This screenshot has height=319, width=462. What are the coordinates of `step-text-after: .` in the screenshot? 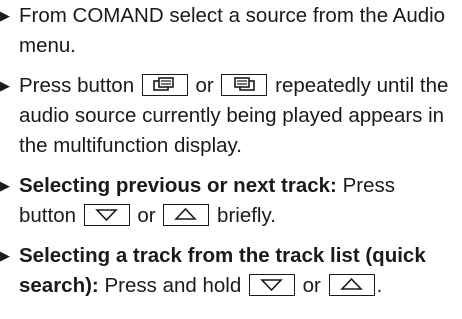 It's located at (379, 285).